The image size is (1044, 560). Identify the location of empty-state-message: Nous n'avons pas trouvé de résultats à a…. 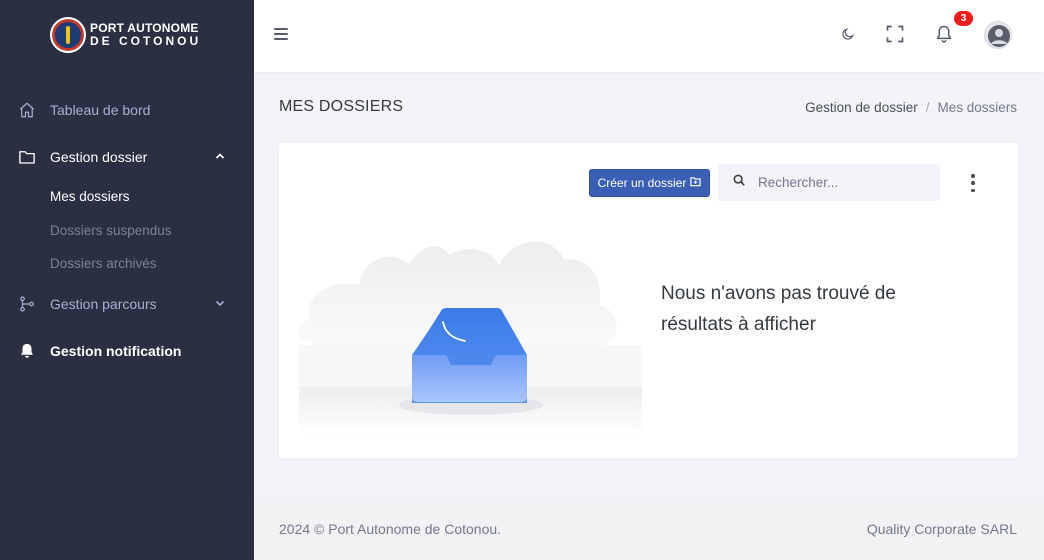
(778, 309).